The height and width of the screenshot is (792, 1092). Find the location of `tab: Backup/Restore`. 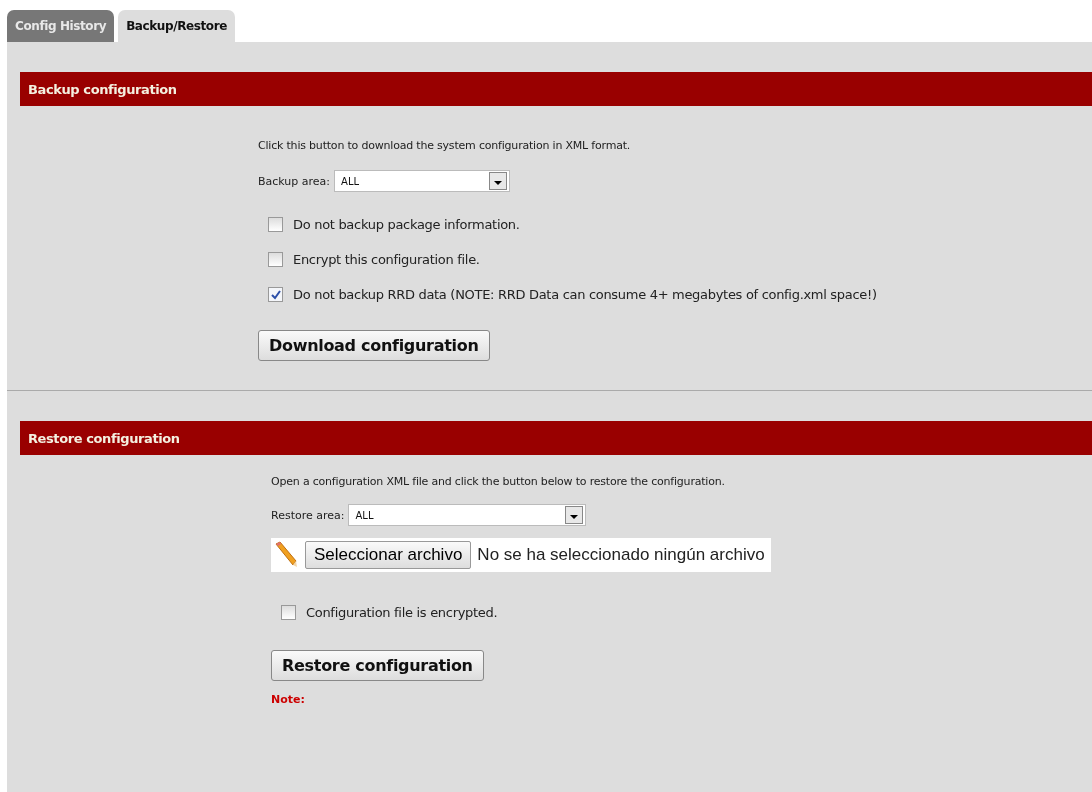

tab: Backup/Restore is located at coordinates (176, 26).